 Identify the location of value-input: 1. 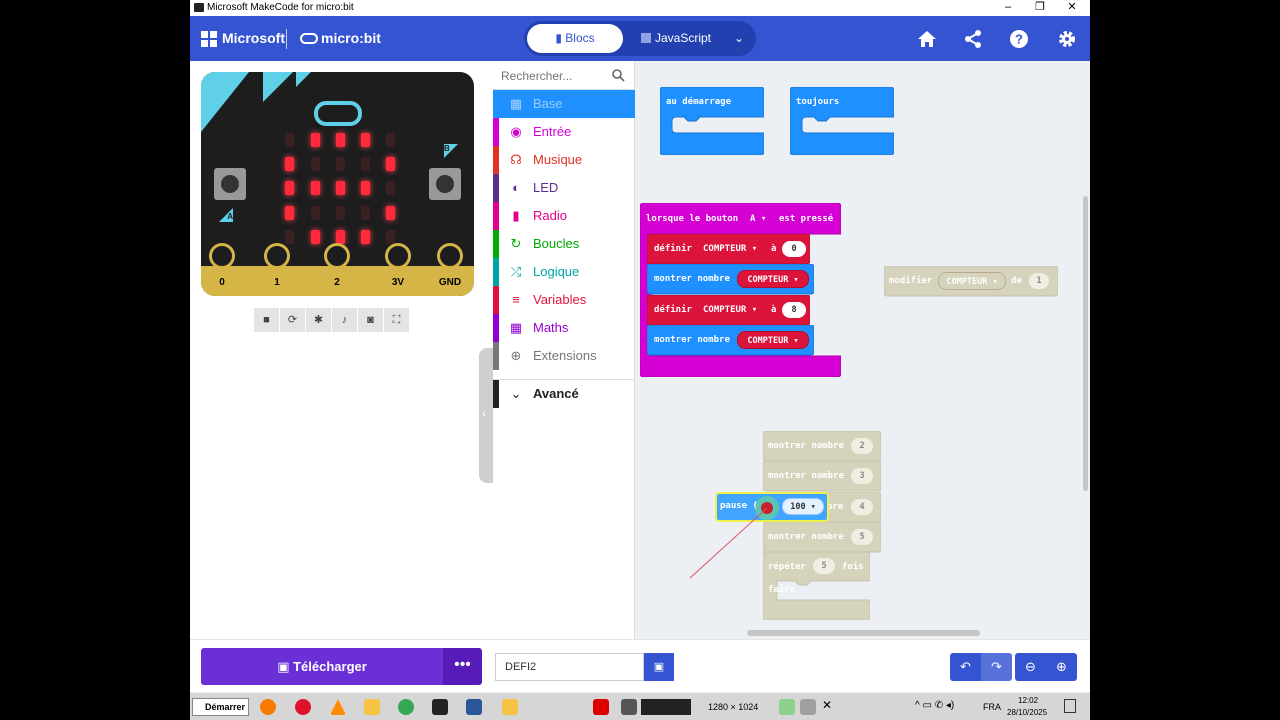
(1039, 281).